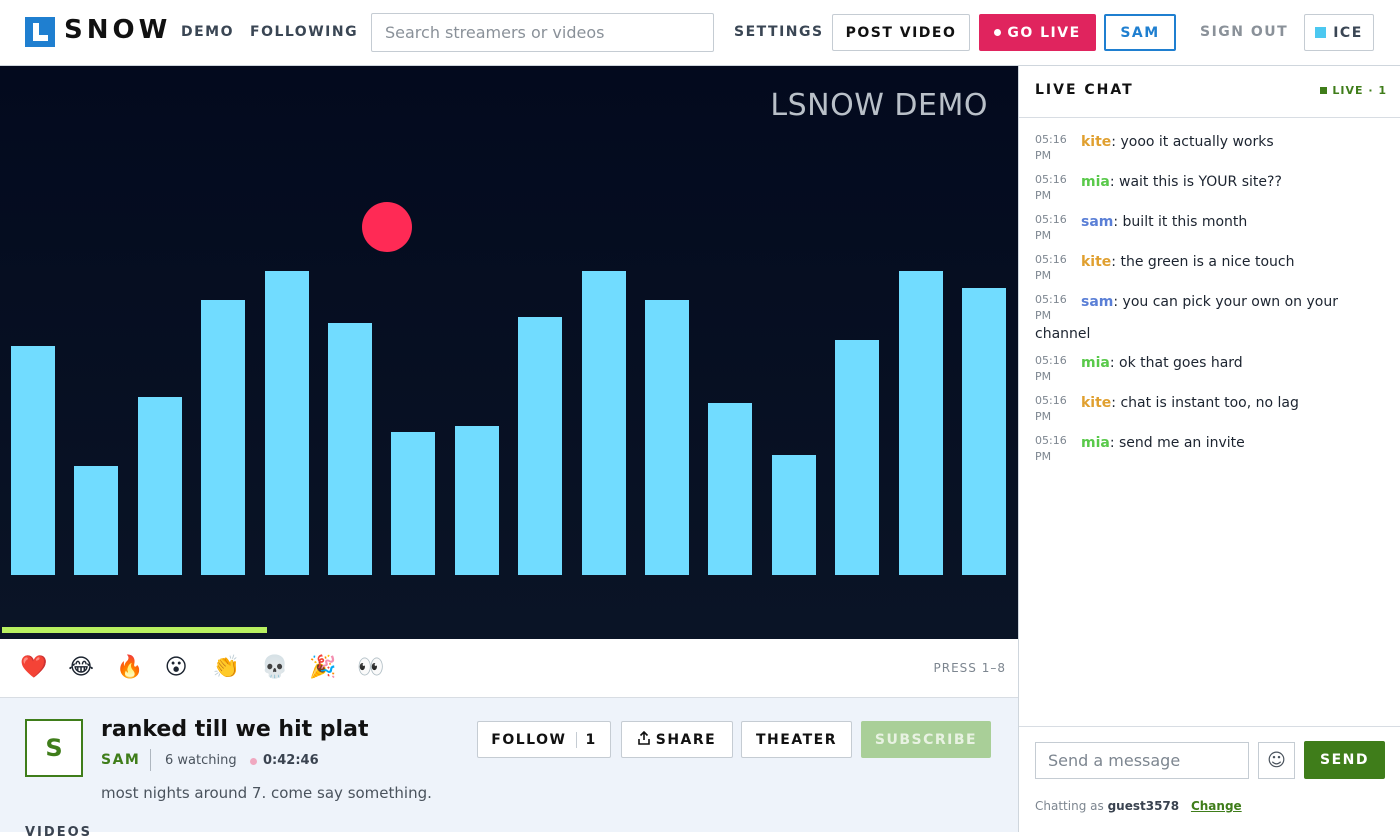 The width and height of the screenshot is (1400, 840). What do you see at coordinates (201, 760) in the screenshot?
I see `viewer-count: 6 watching` at bounding box center [201, 760].